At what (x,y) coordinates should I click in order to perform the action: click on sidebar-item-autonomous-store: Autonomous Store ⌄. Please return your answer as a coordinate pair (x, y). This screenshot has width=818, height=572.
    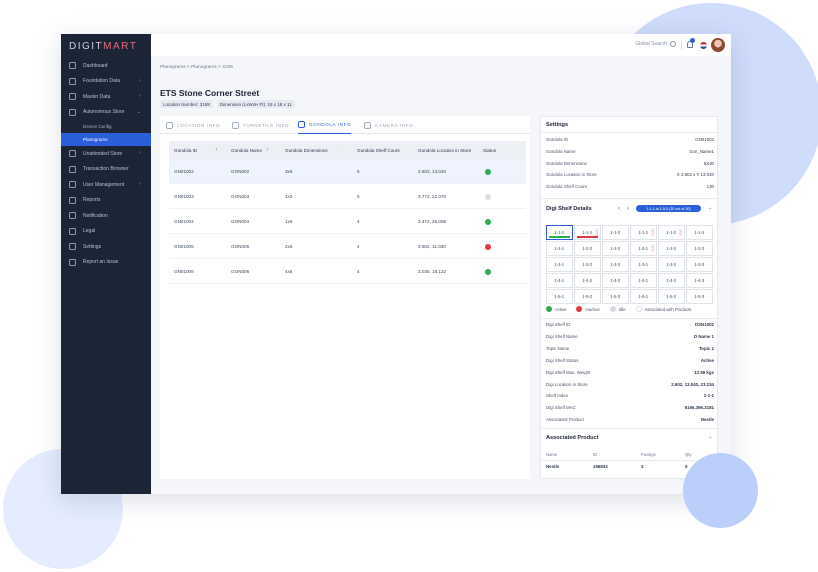
    Looking at the image, I should click on (106, 113).